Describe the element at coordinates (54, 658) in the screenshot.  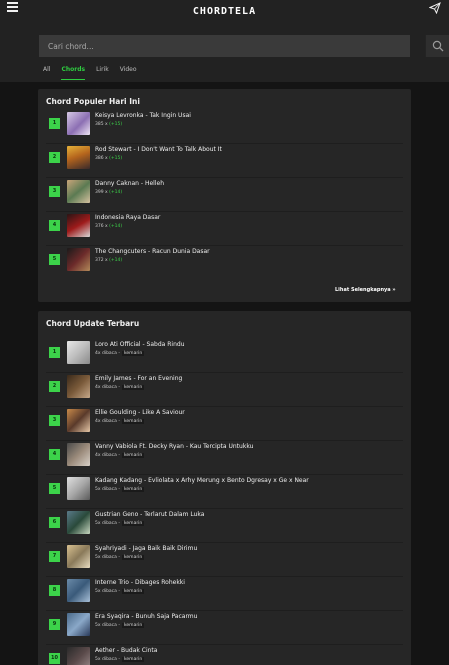
I see `rank-badge: 10` at that location.